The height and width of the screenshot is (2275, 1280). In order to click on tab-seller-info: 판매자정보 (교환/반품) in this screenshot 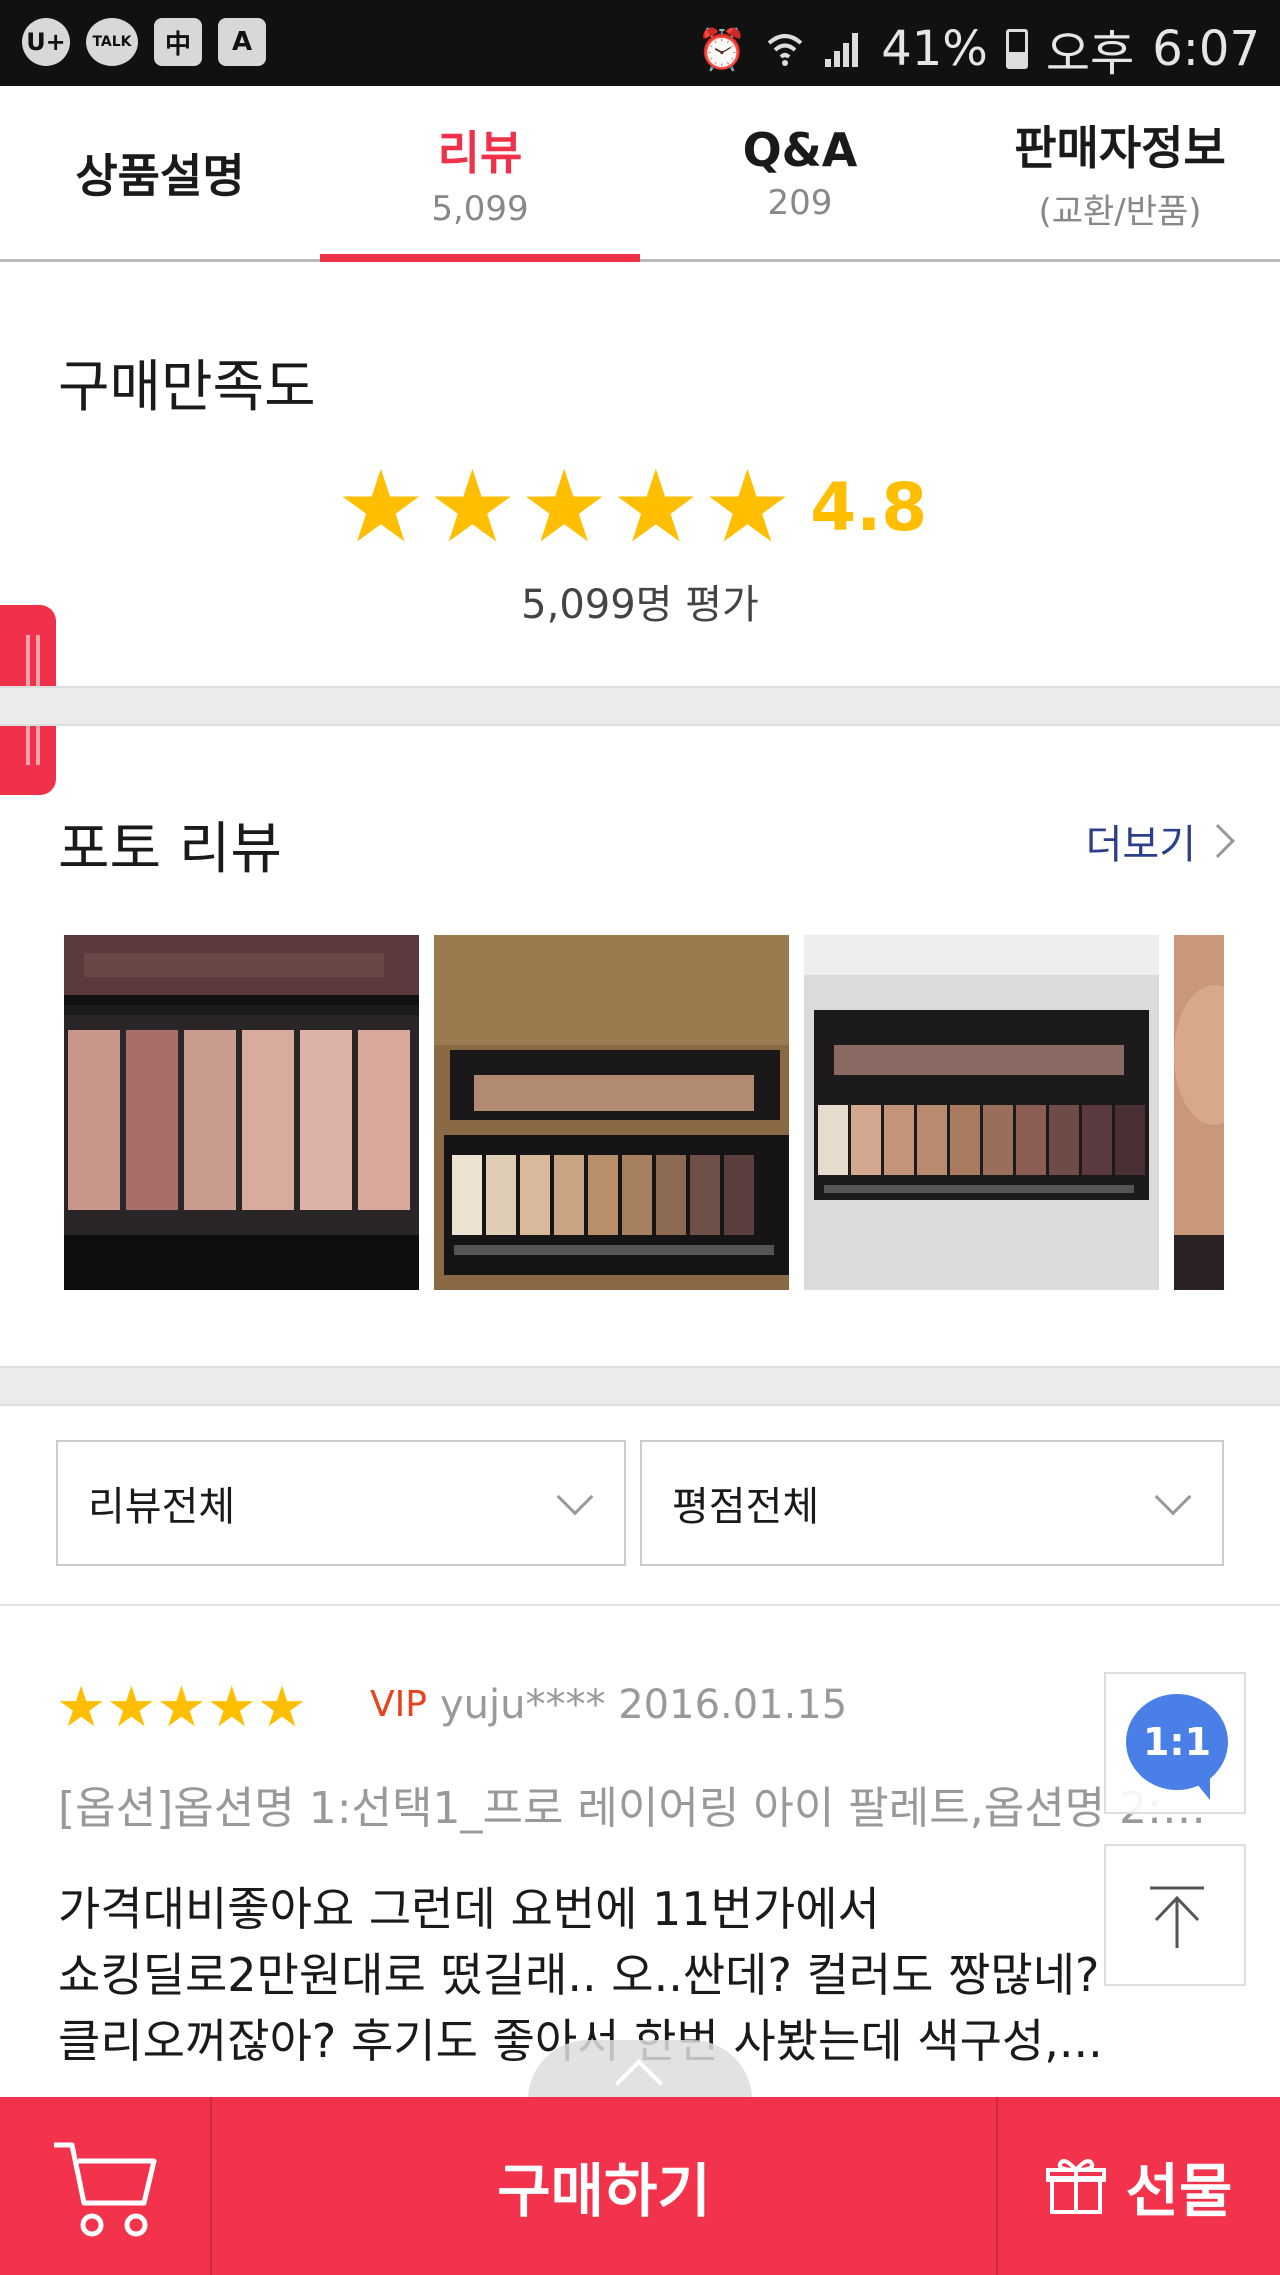, I will do `click(1120, 172)`.